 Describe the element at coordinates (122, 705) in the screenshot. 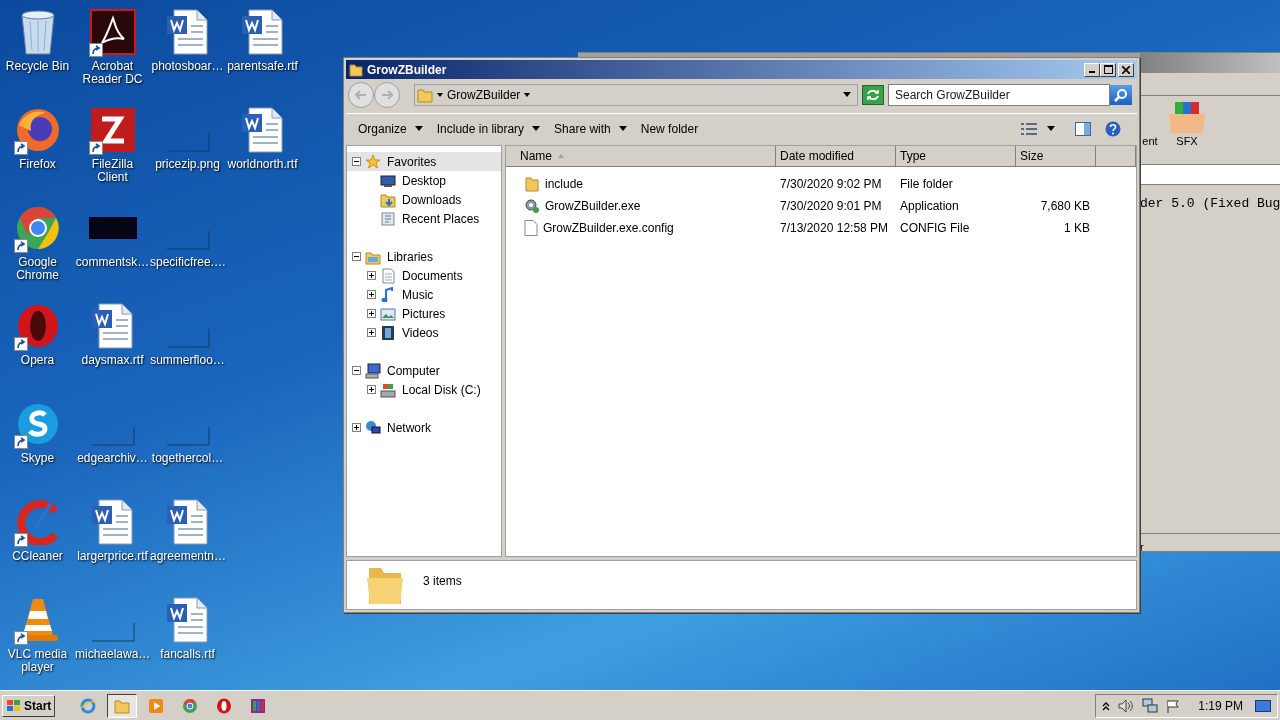

I see `taskbar-button` at that location.